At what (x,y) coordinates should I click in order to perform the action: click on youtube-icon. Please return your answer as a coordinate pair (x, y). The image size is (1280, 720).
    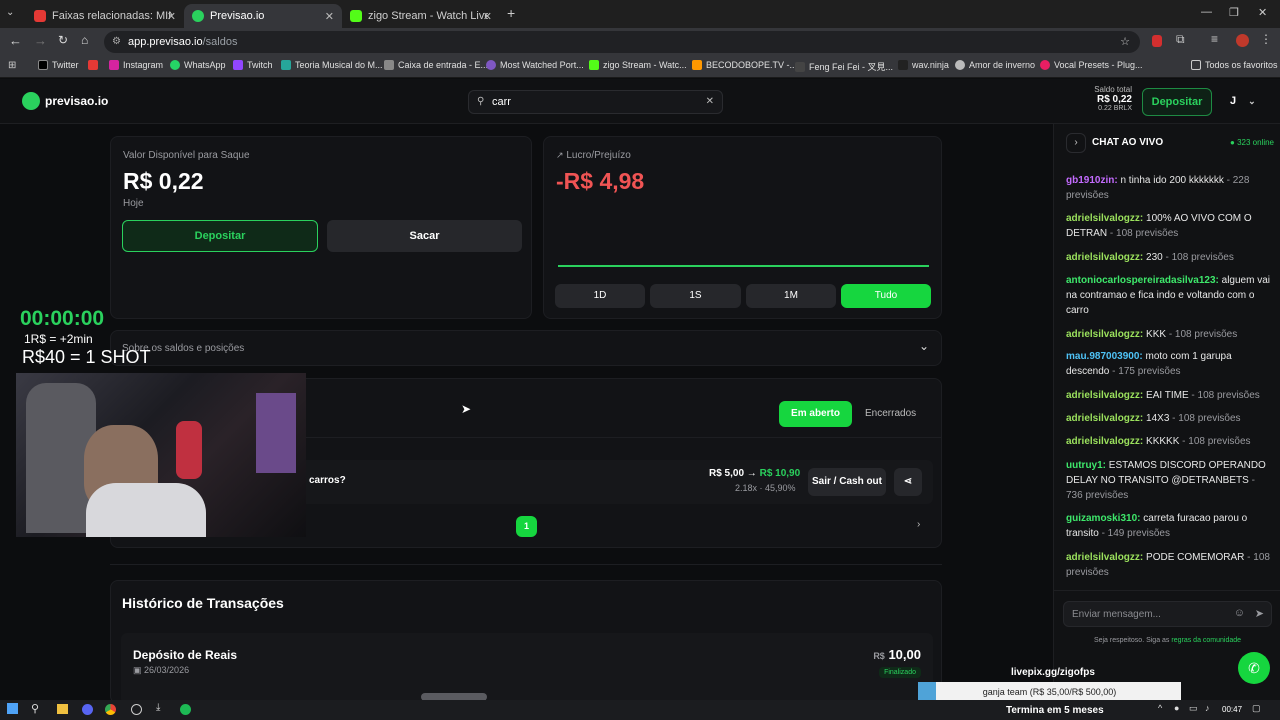
    Looking at the image, I should click on (93, 65).